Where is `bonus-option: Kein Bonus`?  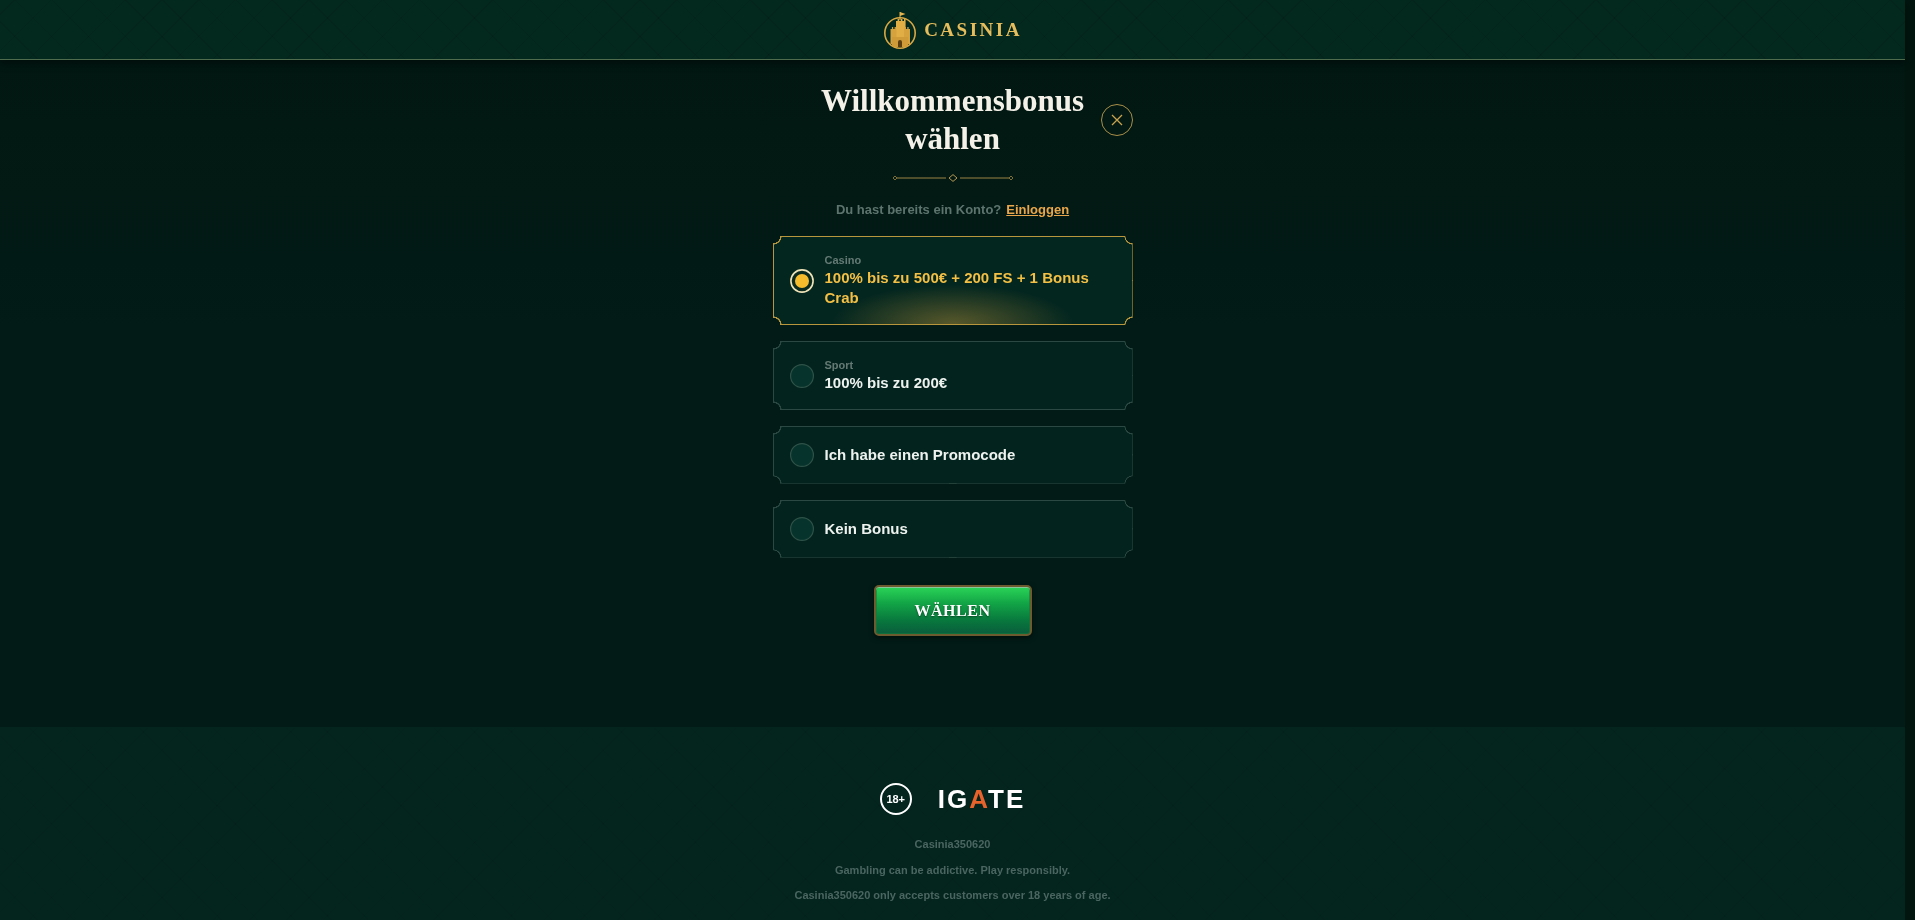 bonus-option: Kein Bonus is located at coordinates (952, 529).